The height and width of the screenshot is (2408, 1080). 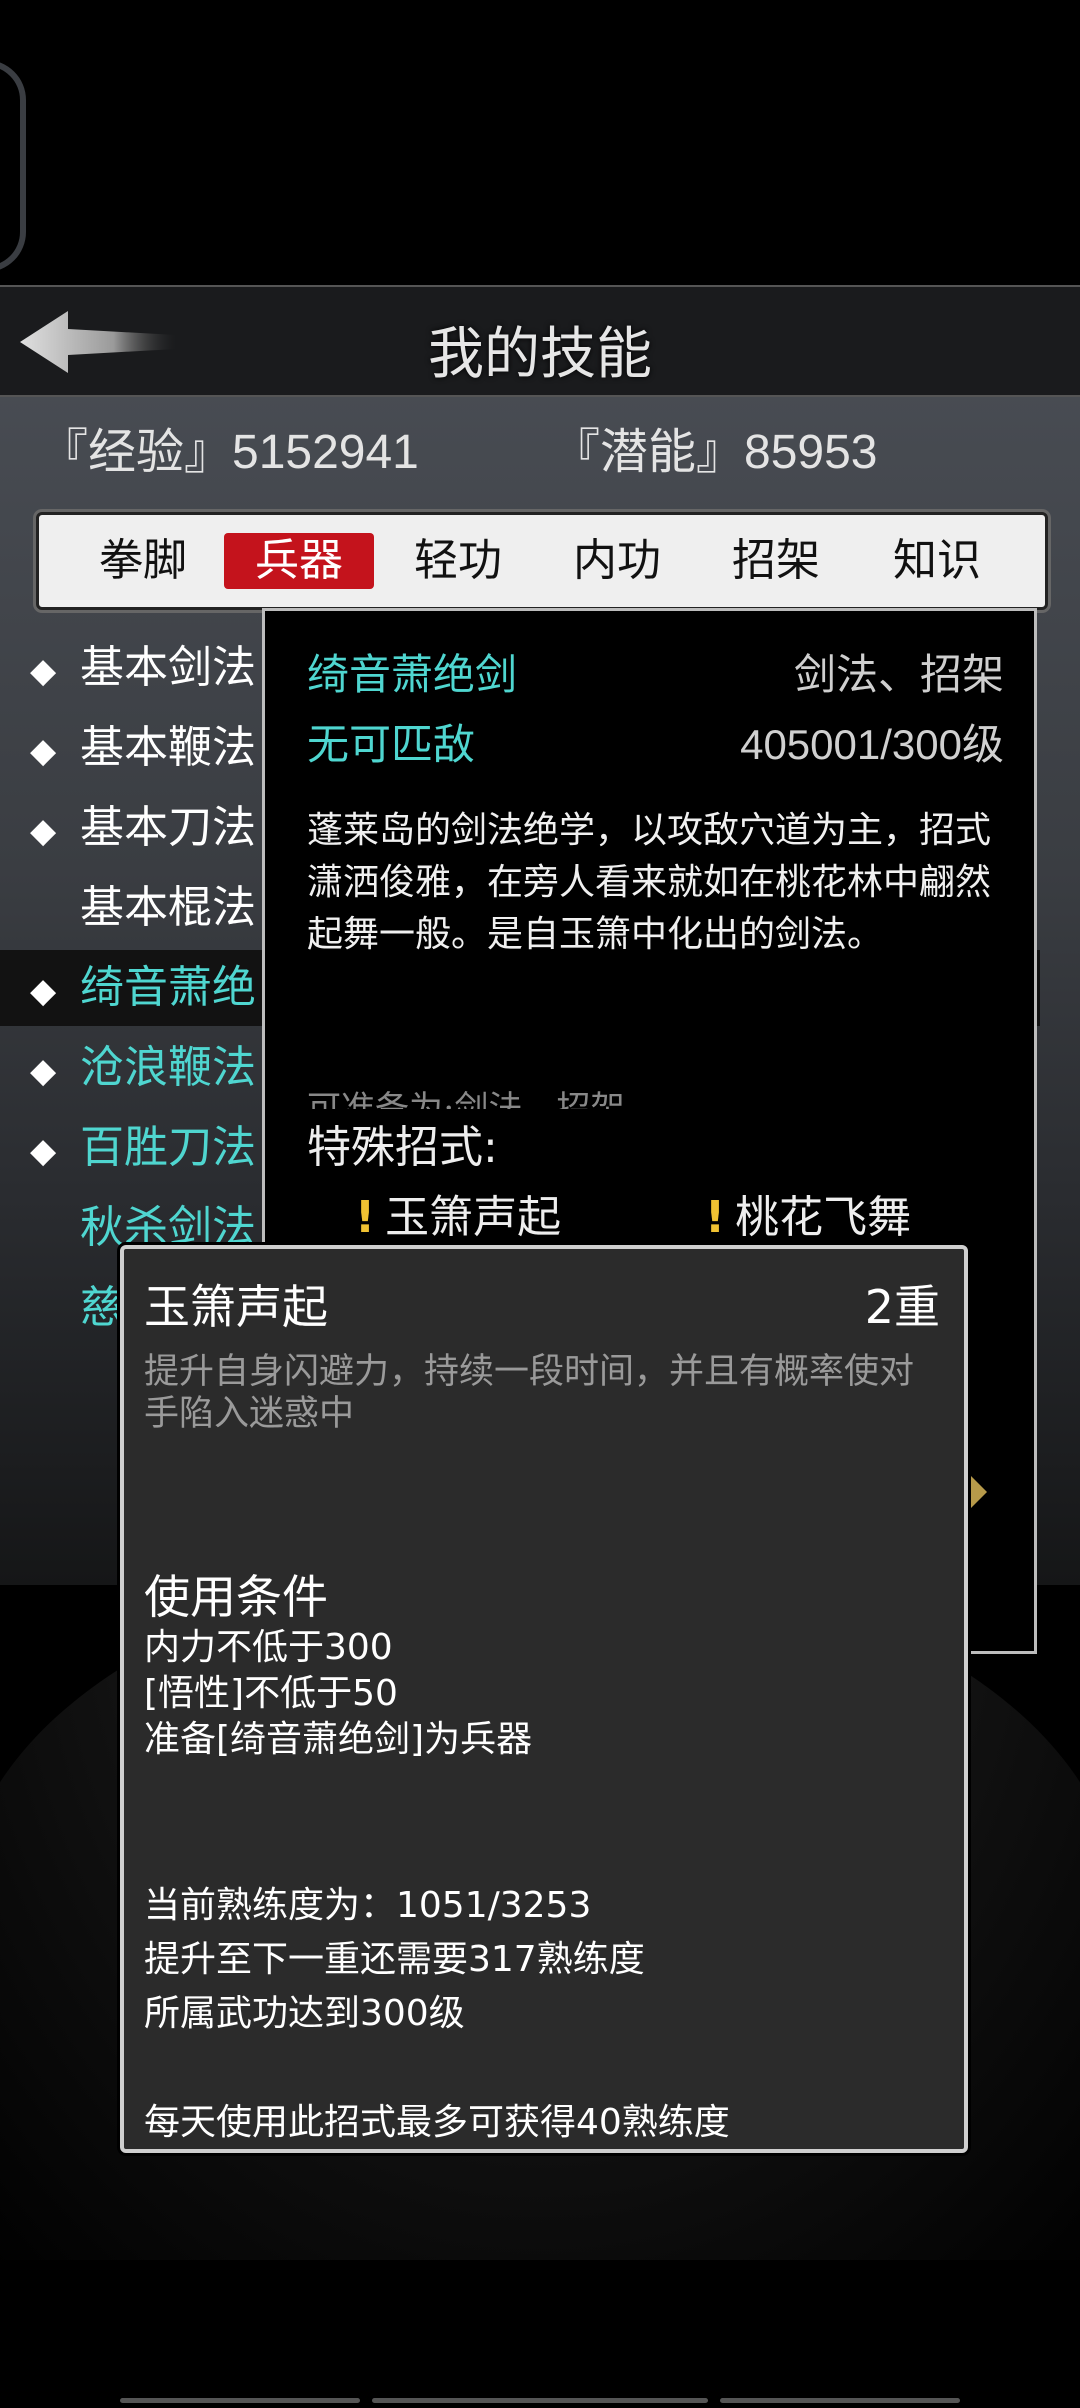 What do you see at coordinates (466, 1099) in the screenshot?
I see `skill-detail-equip: 可准备为:剑法、招架` at bounding box center [466, 1099].